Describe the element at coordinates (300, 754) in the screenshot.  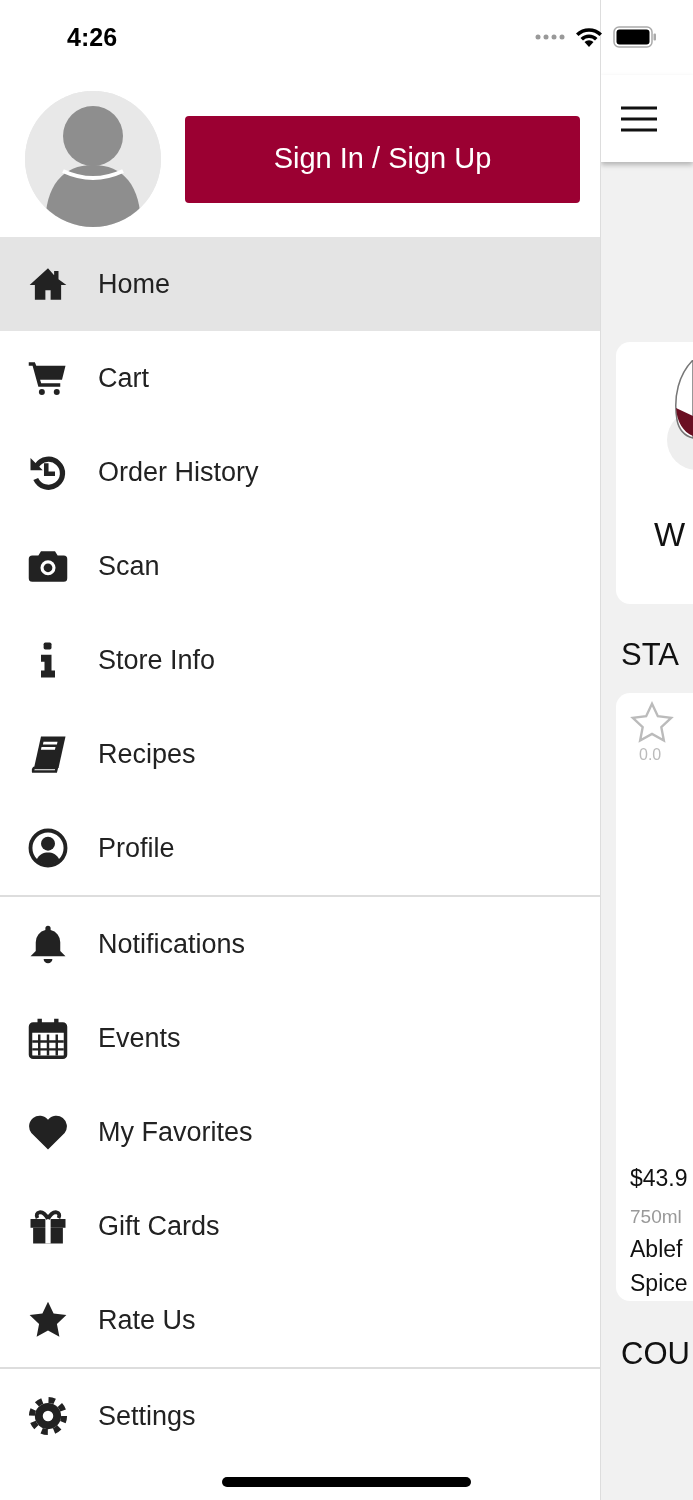
I see `menu-item: Recipes` at that location.